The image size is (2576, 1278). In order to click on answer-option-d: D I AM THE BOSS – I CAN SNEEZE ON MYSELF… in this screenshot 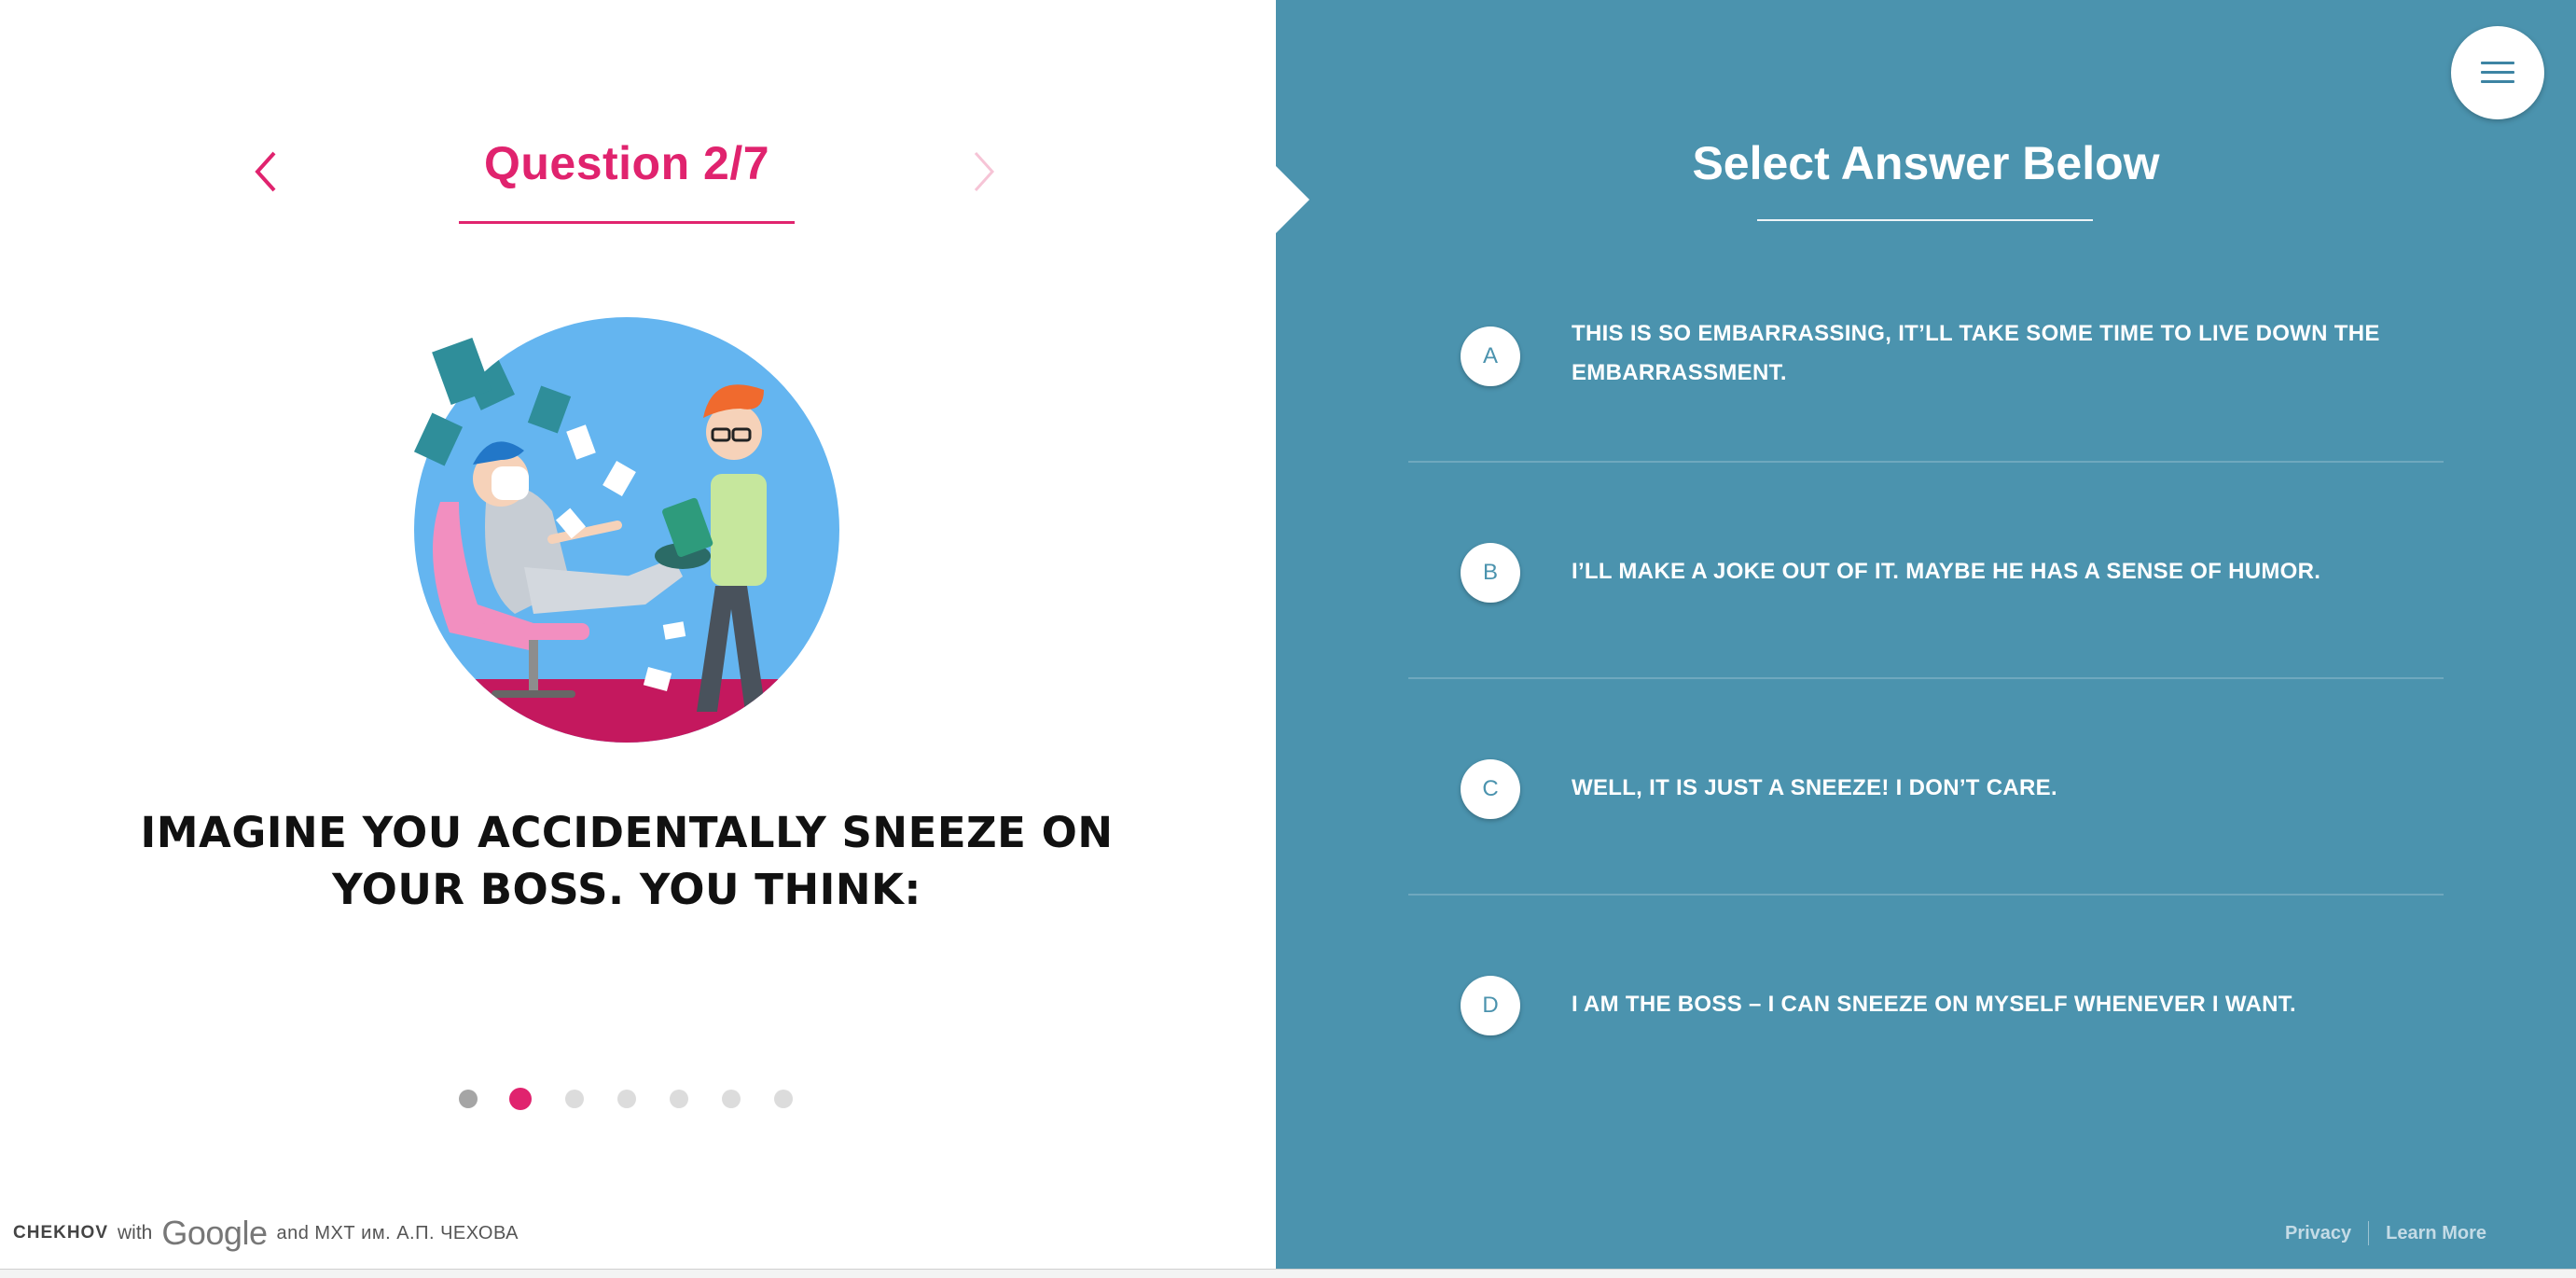, I will do `click(1926, 1004)`.